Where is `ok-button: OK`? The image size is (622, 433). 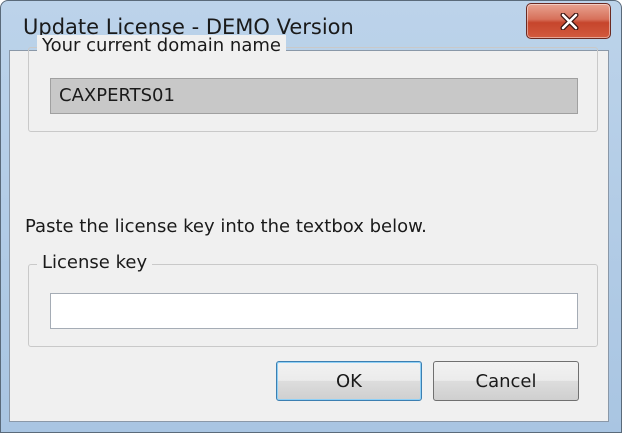
ok-button: OK is located at coordinates (349, 381).